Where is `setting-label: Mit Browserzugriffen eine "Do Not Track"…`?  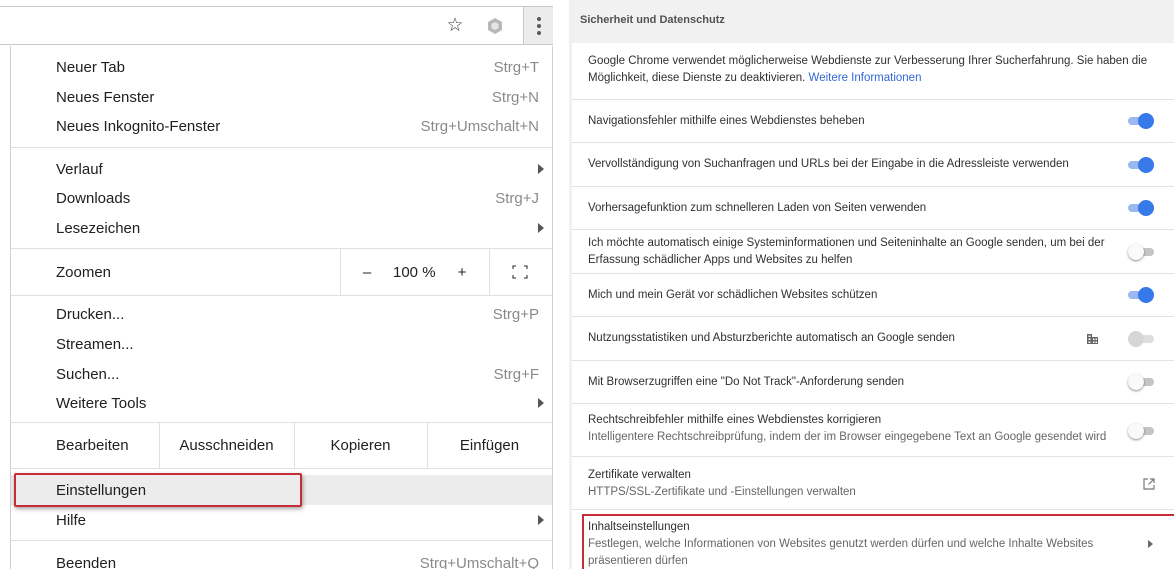
setting-label: Mit Browserzugriffen eine "Do Not Track"… is located at coordinates (746, 382).